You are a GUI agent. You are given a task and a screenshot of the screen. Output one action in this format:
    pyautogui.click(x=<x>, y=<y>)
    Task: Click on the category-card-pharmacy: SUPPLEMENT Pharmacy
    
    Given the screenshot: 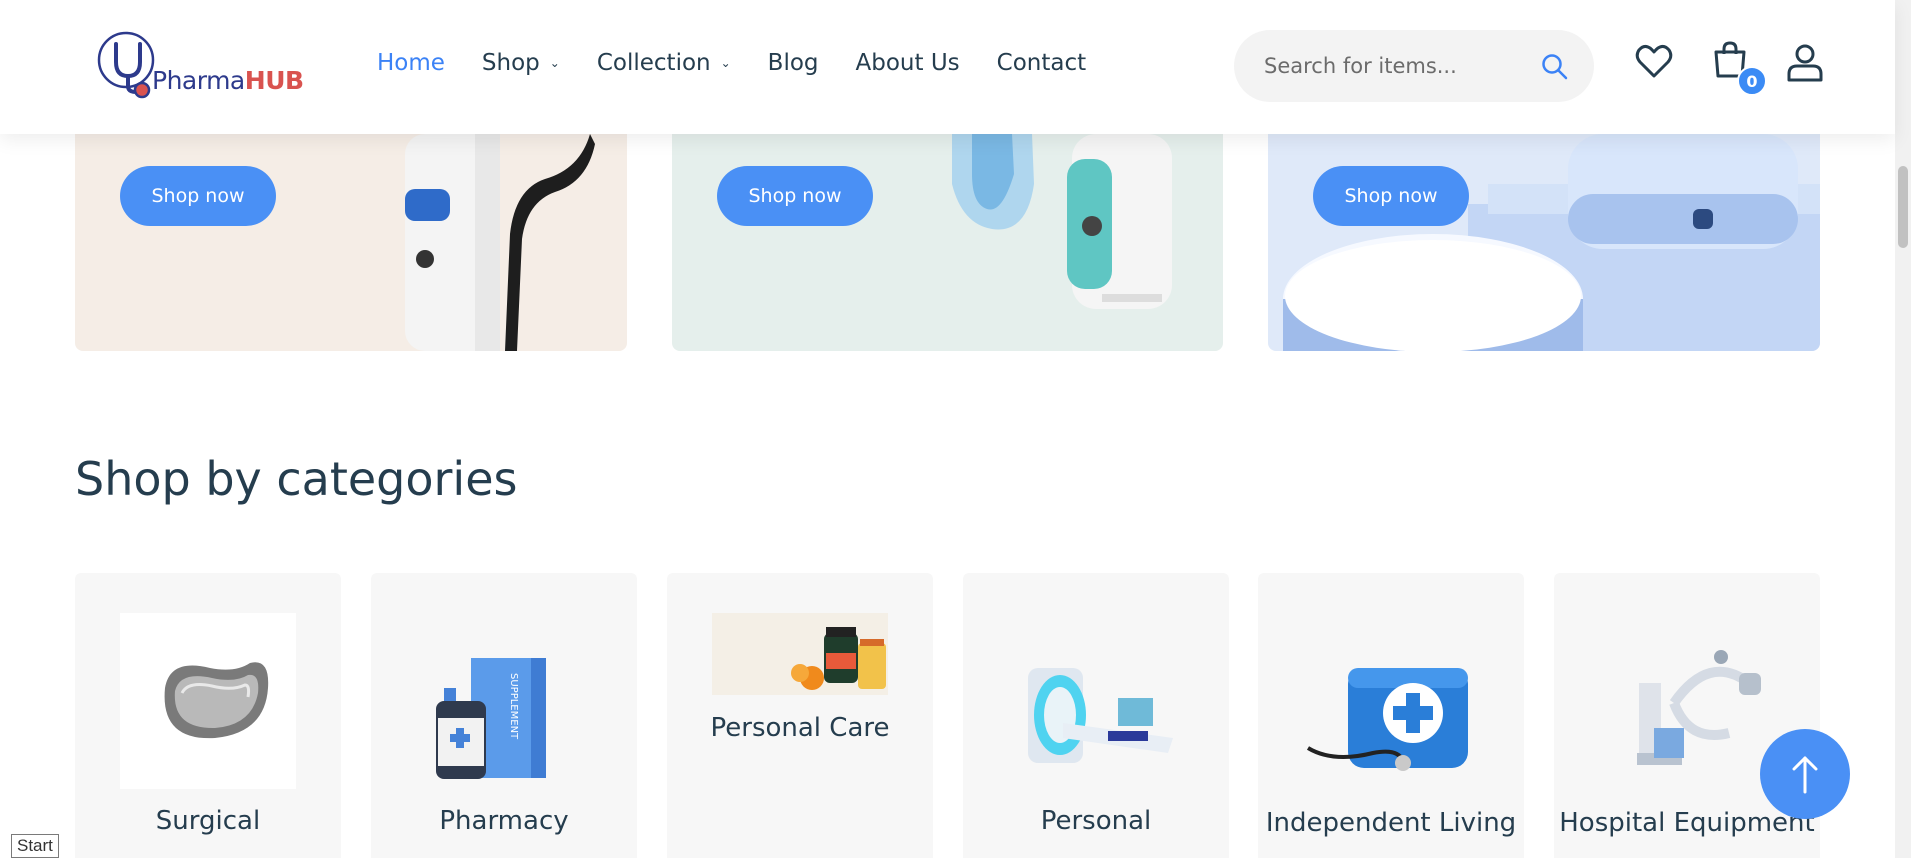 What is the action you would take?
    pyautogui.click(x=504, y=715)
    